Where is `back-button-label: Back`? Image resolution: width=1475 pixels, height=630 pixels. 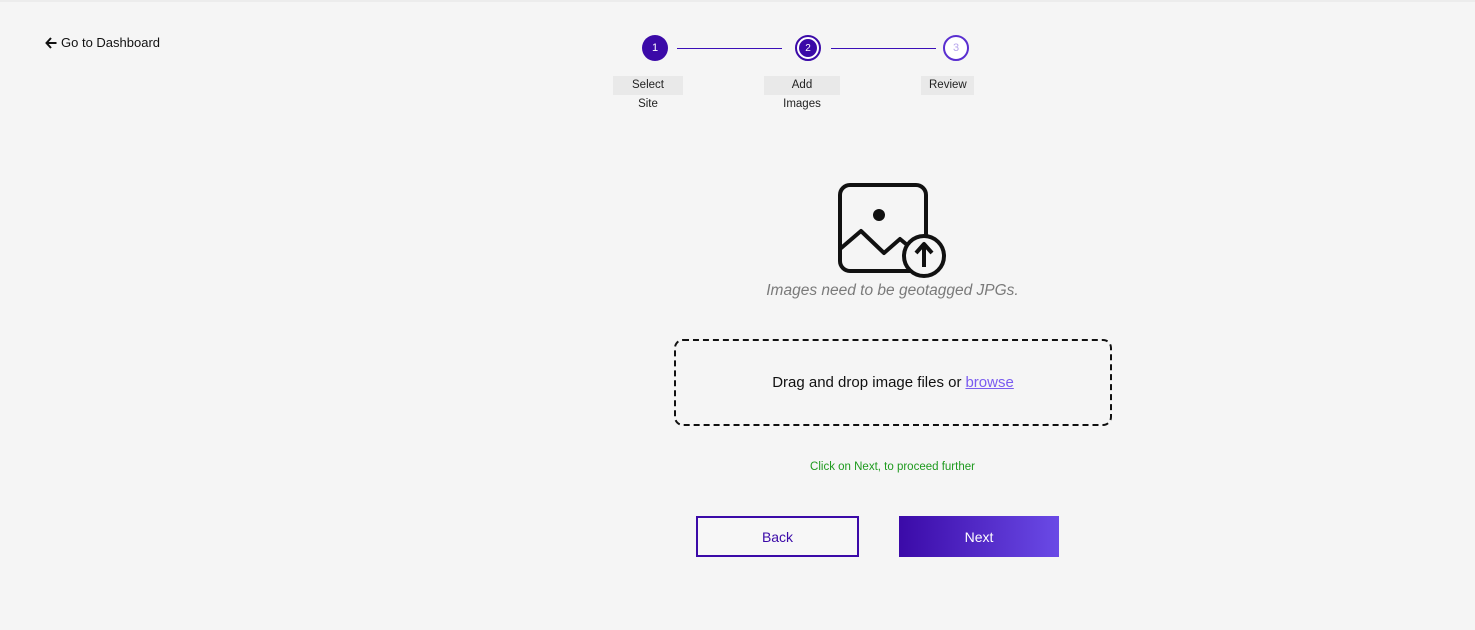
back-button-label: Back is located at coordinates (777, 536).